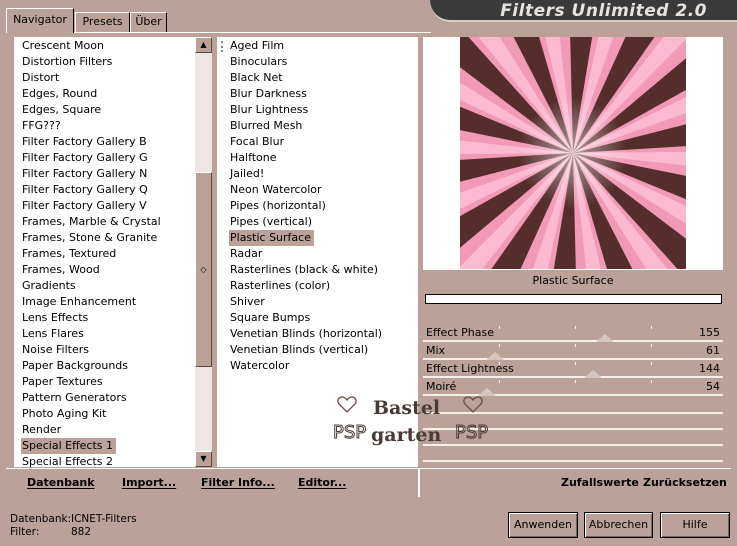 The image size is (737, 546). I want to click on category-item: Frames, Marble & Crystal, so click(92, 222).